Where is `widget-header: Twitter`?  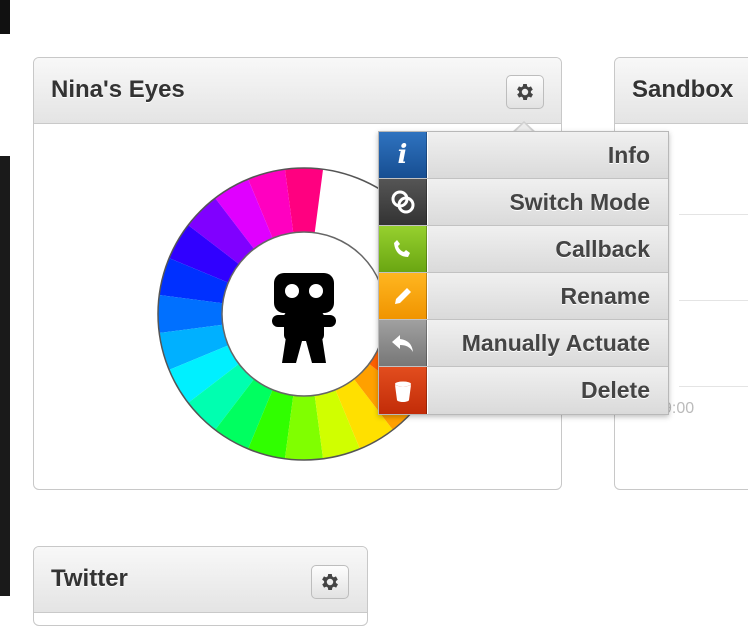
widget-header: Twitter is located at coordinates (200, 580).